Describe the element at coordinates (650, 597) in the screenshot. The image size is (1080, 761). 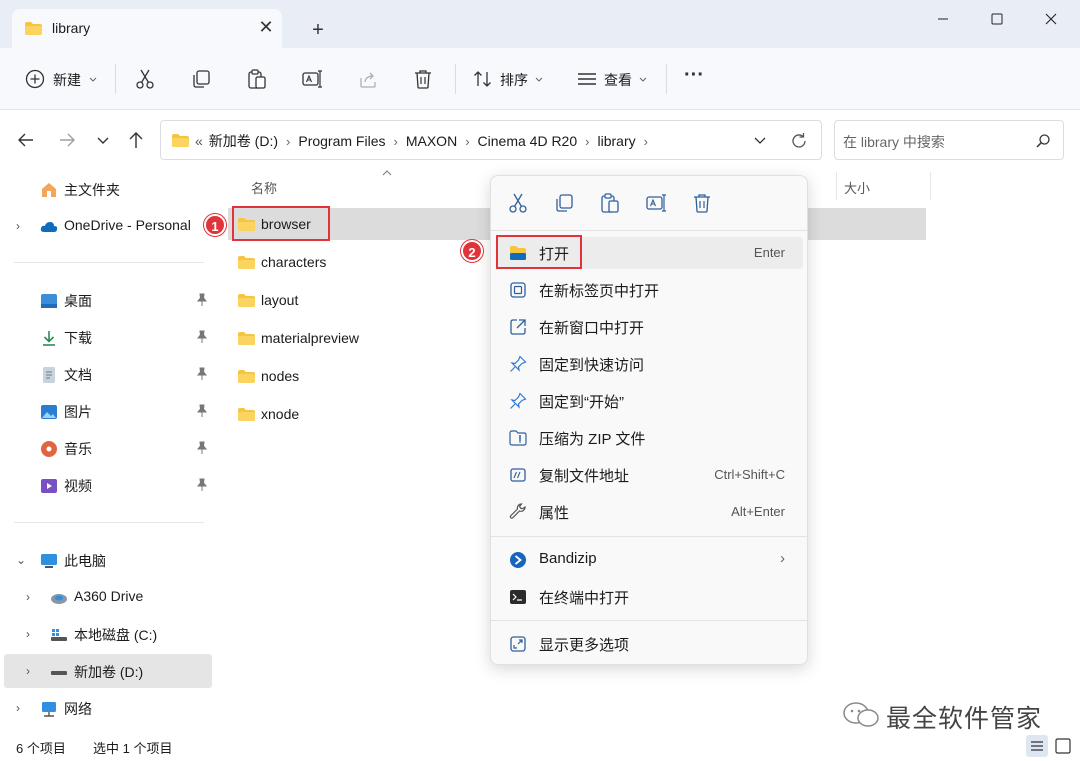
I see `menu-item-open-terminal: 在终端中打开` at that location.